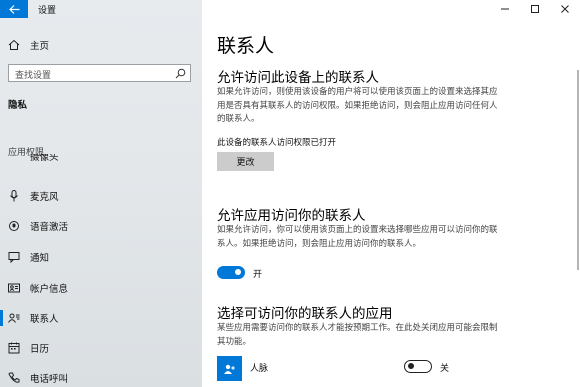  What do you see at coordinates (49, 227) in the screenshot?
I see `sidebar-item-label: 语音激活` at bounding box center [49, 227].